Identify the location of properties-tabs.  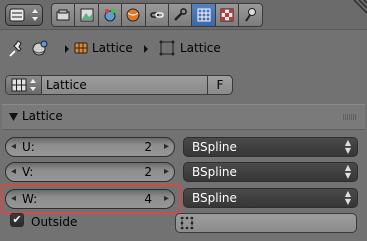
(157, 15).